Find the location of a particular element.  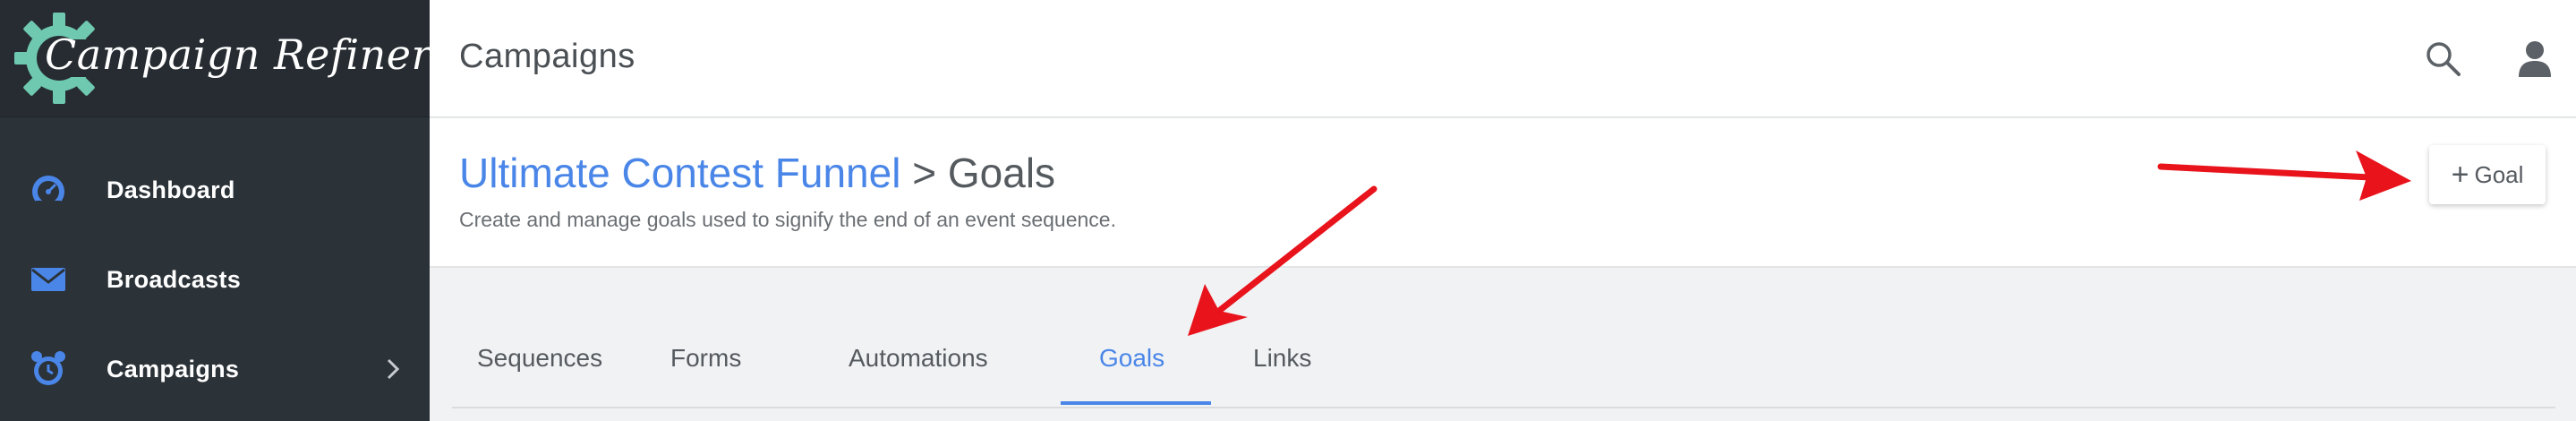

add-goal-button: + Goal is located at coordinates (2487, 174).